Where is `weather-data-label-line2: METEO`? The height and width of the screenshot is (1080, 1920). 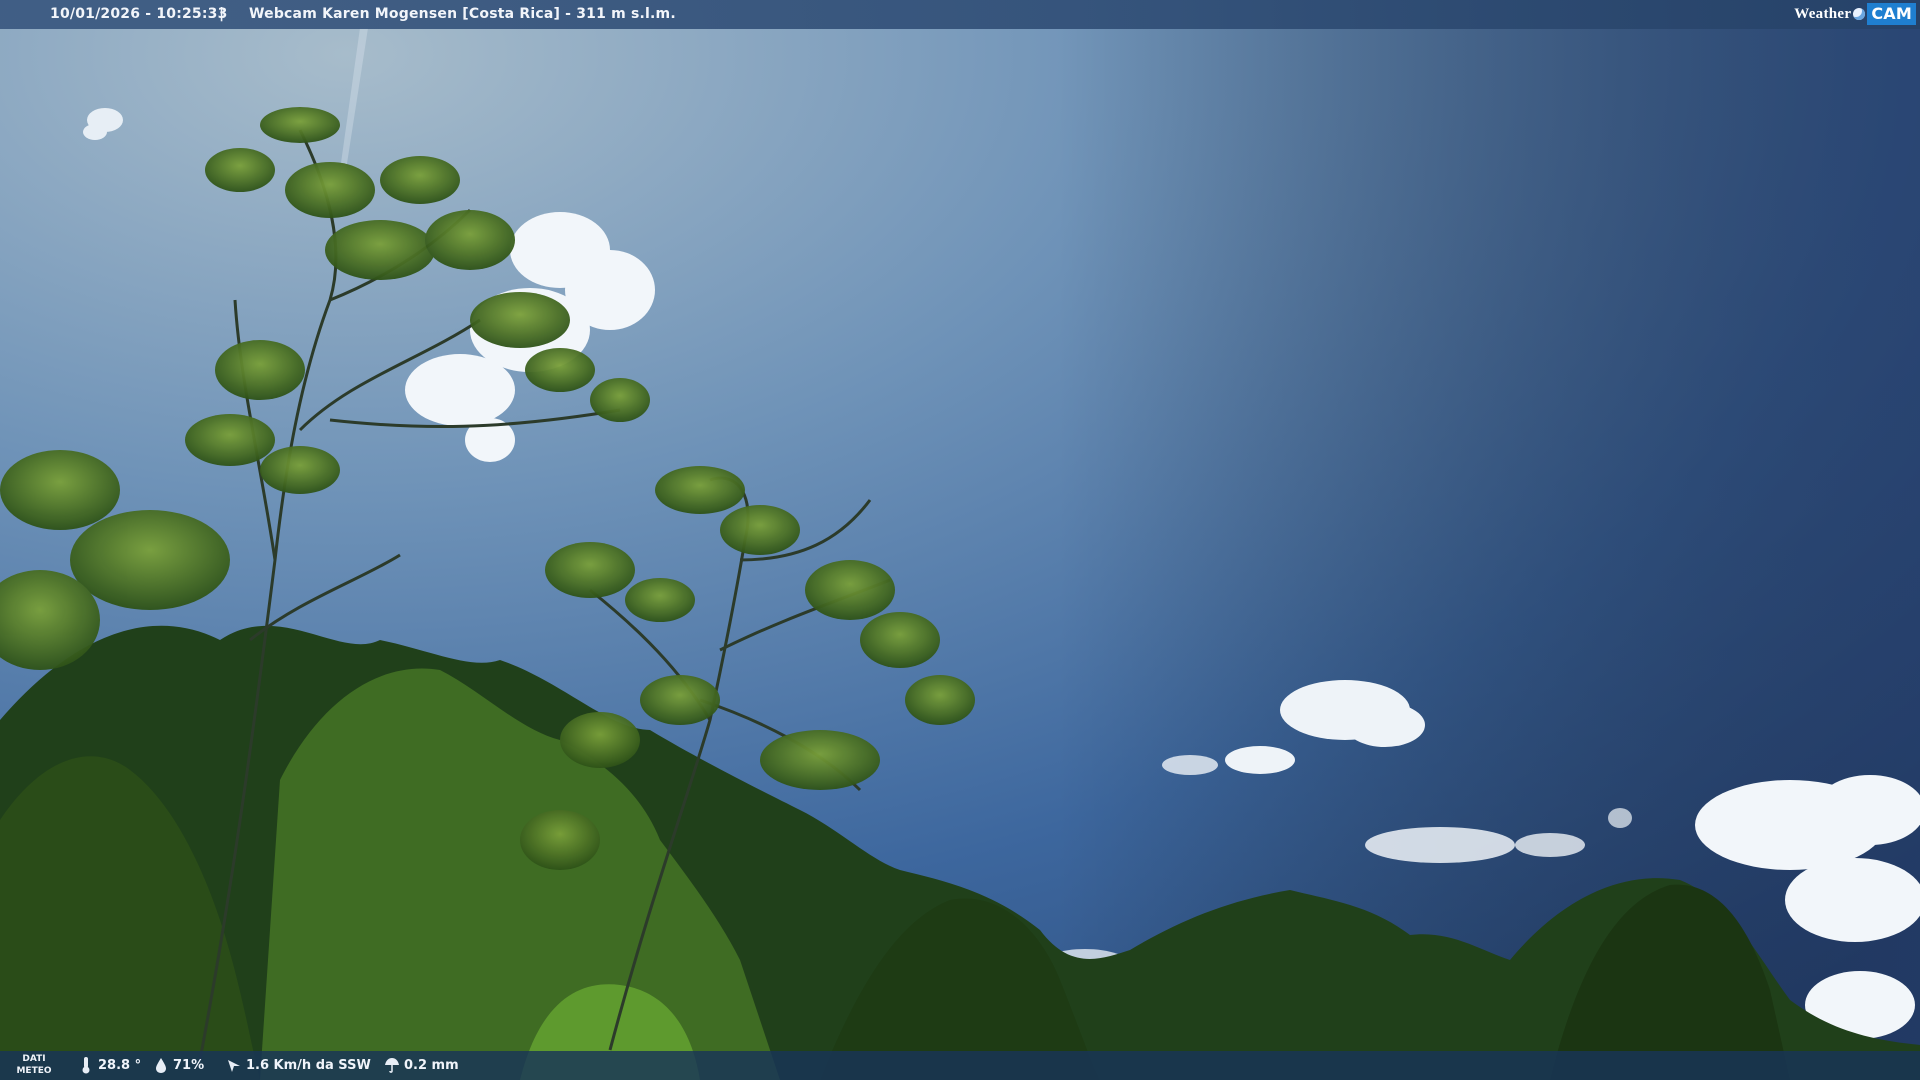
weather-data-label-line2: METEO is located at coordinates (34, 1071).